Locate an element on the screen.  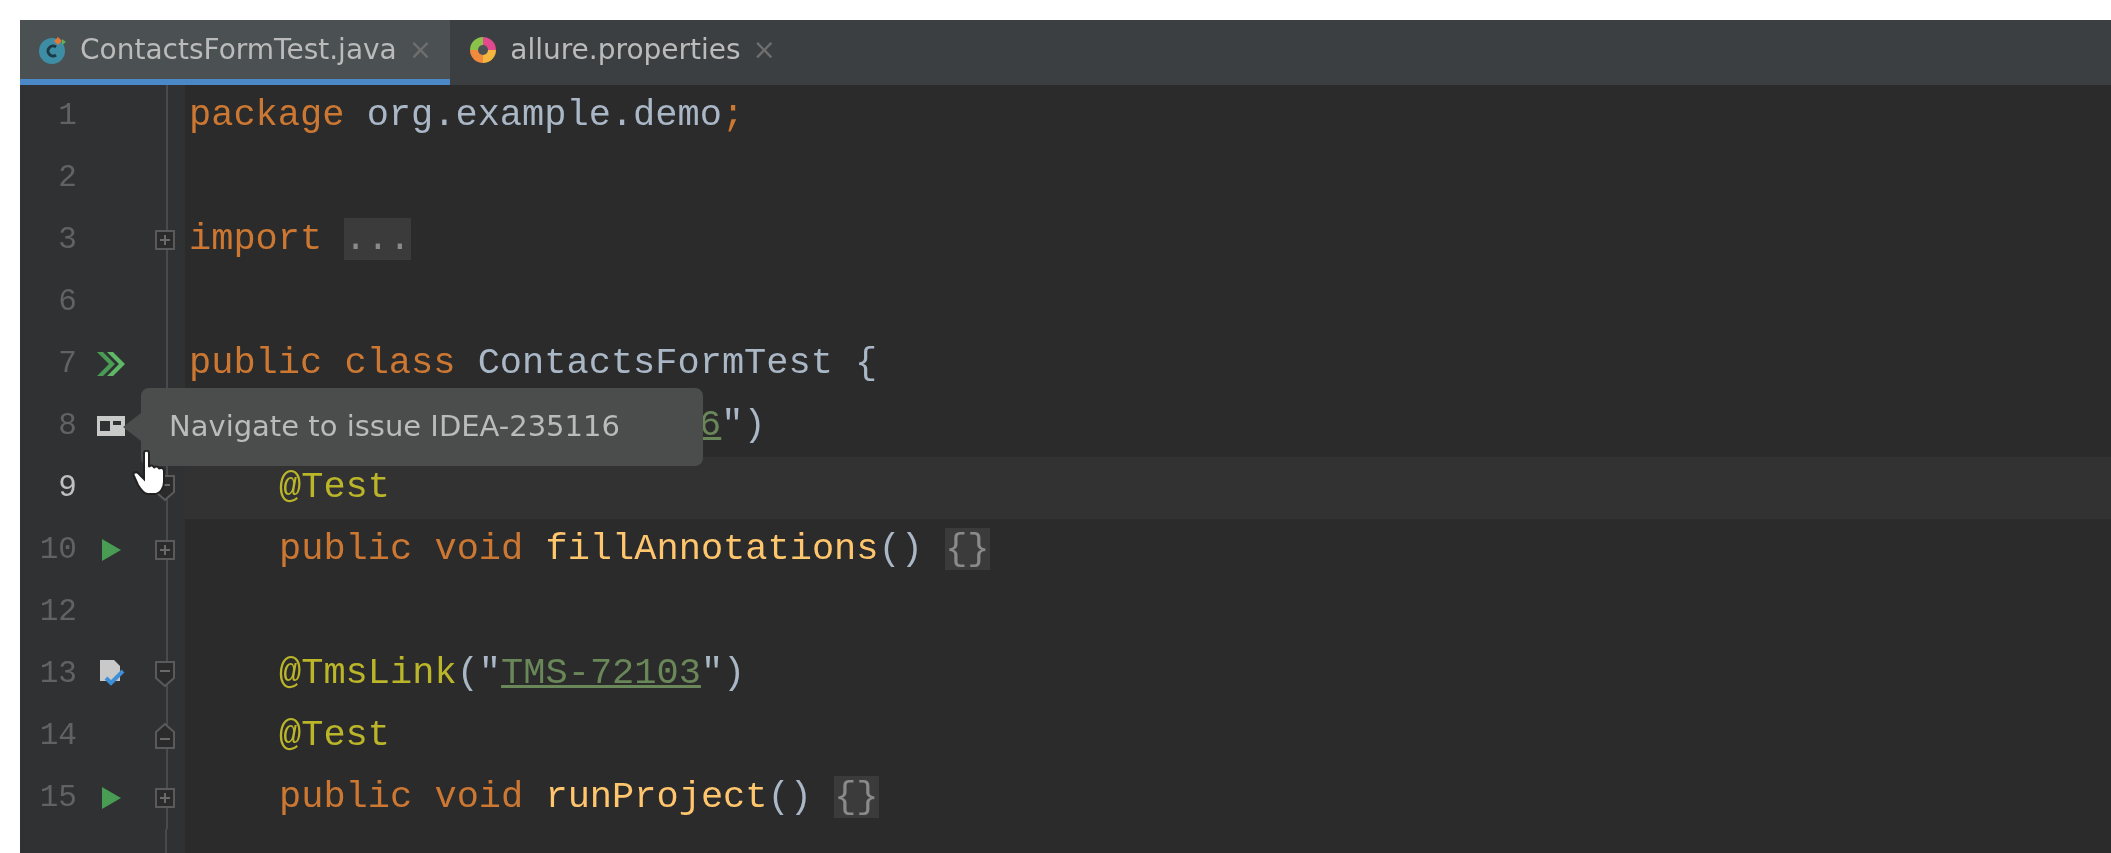
code-link: TMS-72103 is located at coordinates (601, 673).